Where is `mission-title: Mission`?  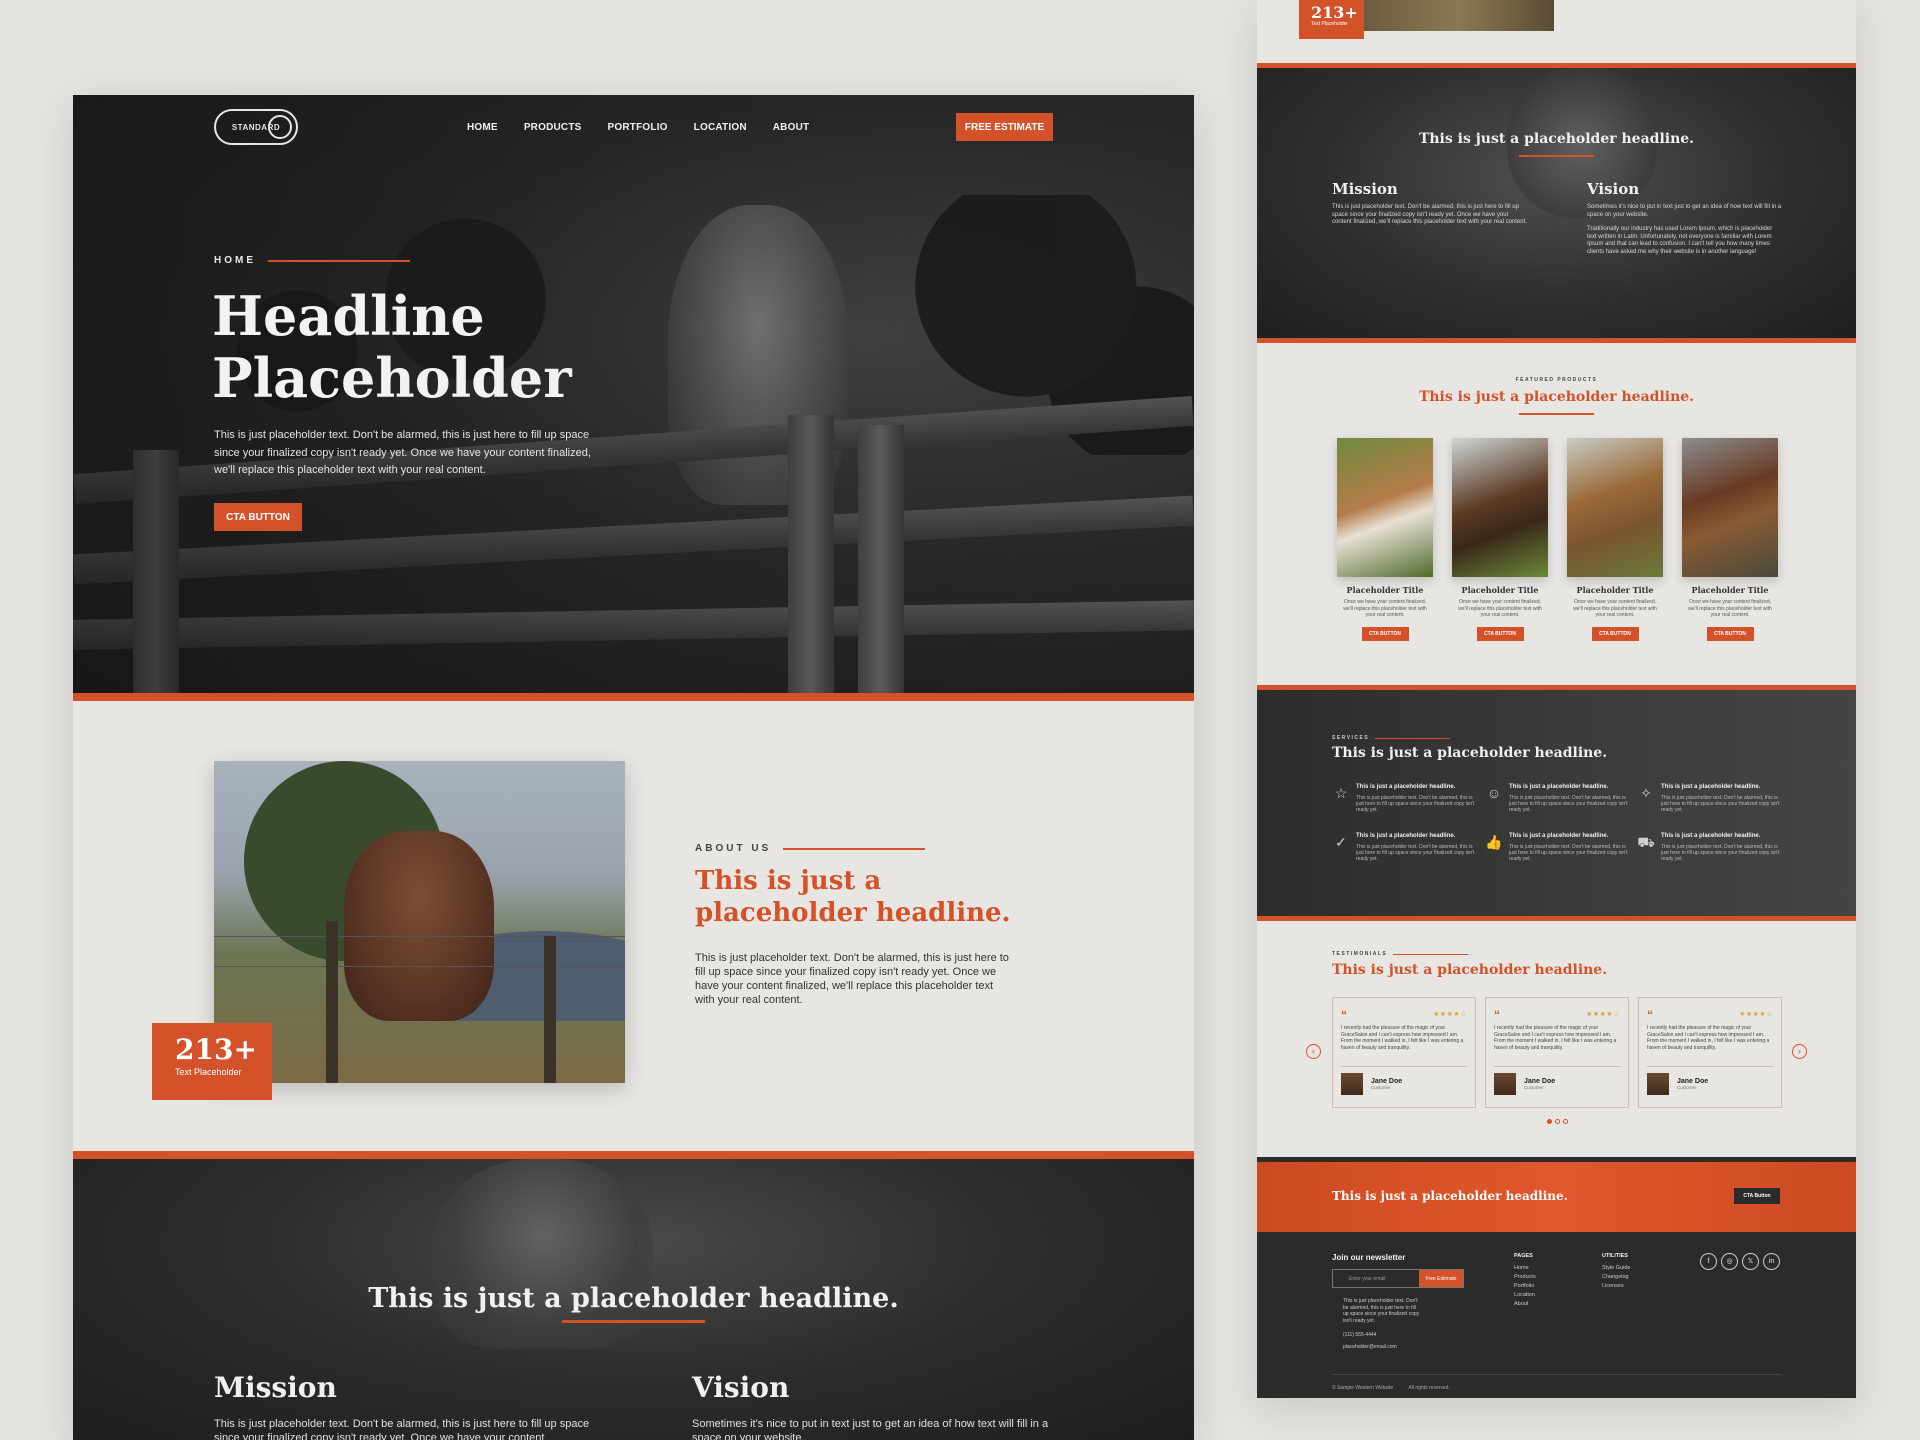 mission-title: Mission is located at coordinates (275, 1387).